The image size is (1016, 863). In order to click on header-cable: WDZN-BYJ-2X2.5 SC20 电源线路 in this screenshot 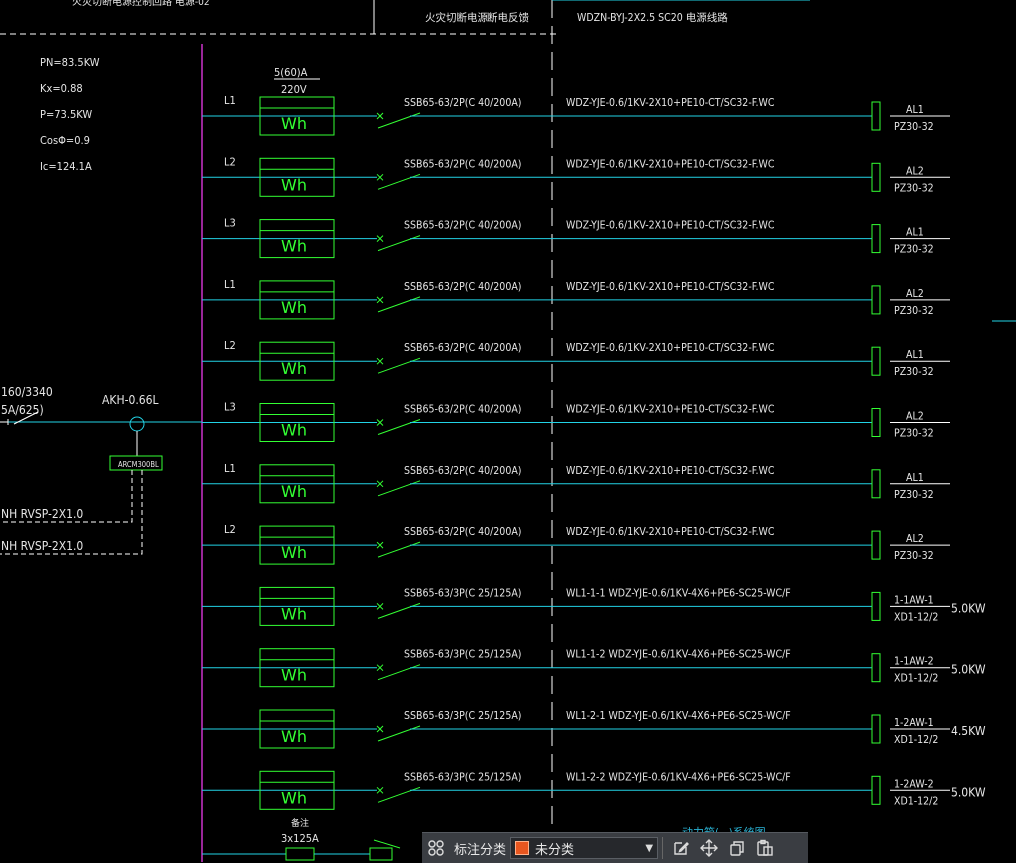, I will do `click(652, 17)`.